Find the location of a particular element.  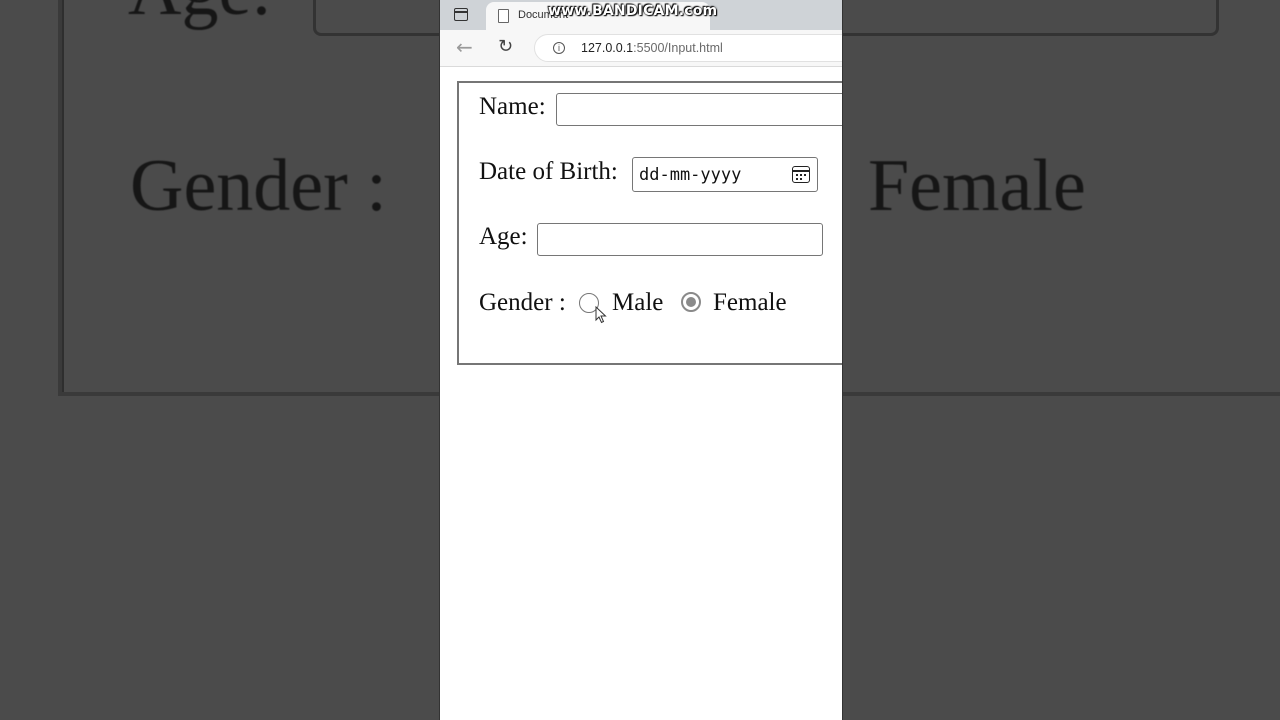

browser-toolbar: ← ↻ i 127.0.0.1:5500/Input.html is located at coordinates (641, 48).